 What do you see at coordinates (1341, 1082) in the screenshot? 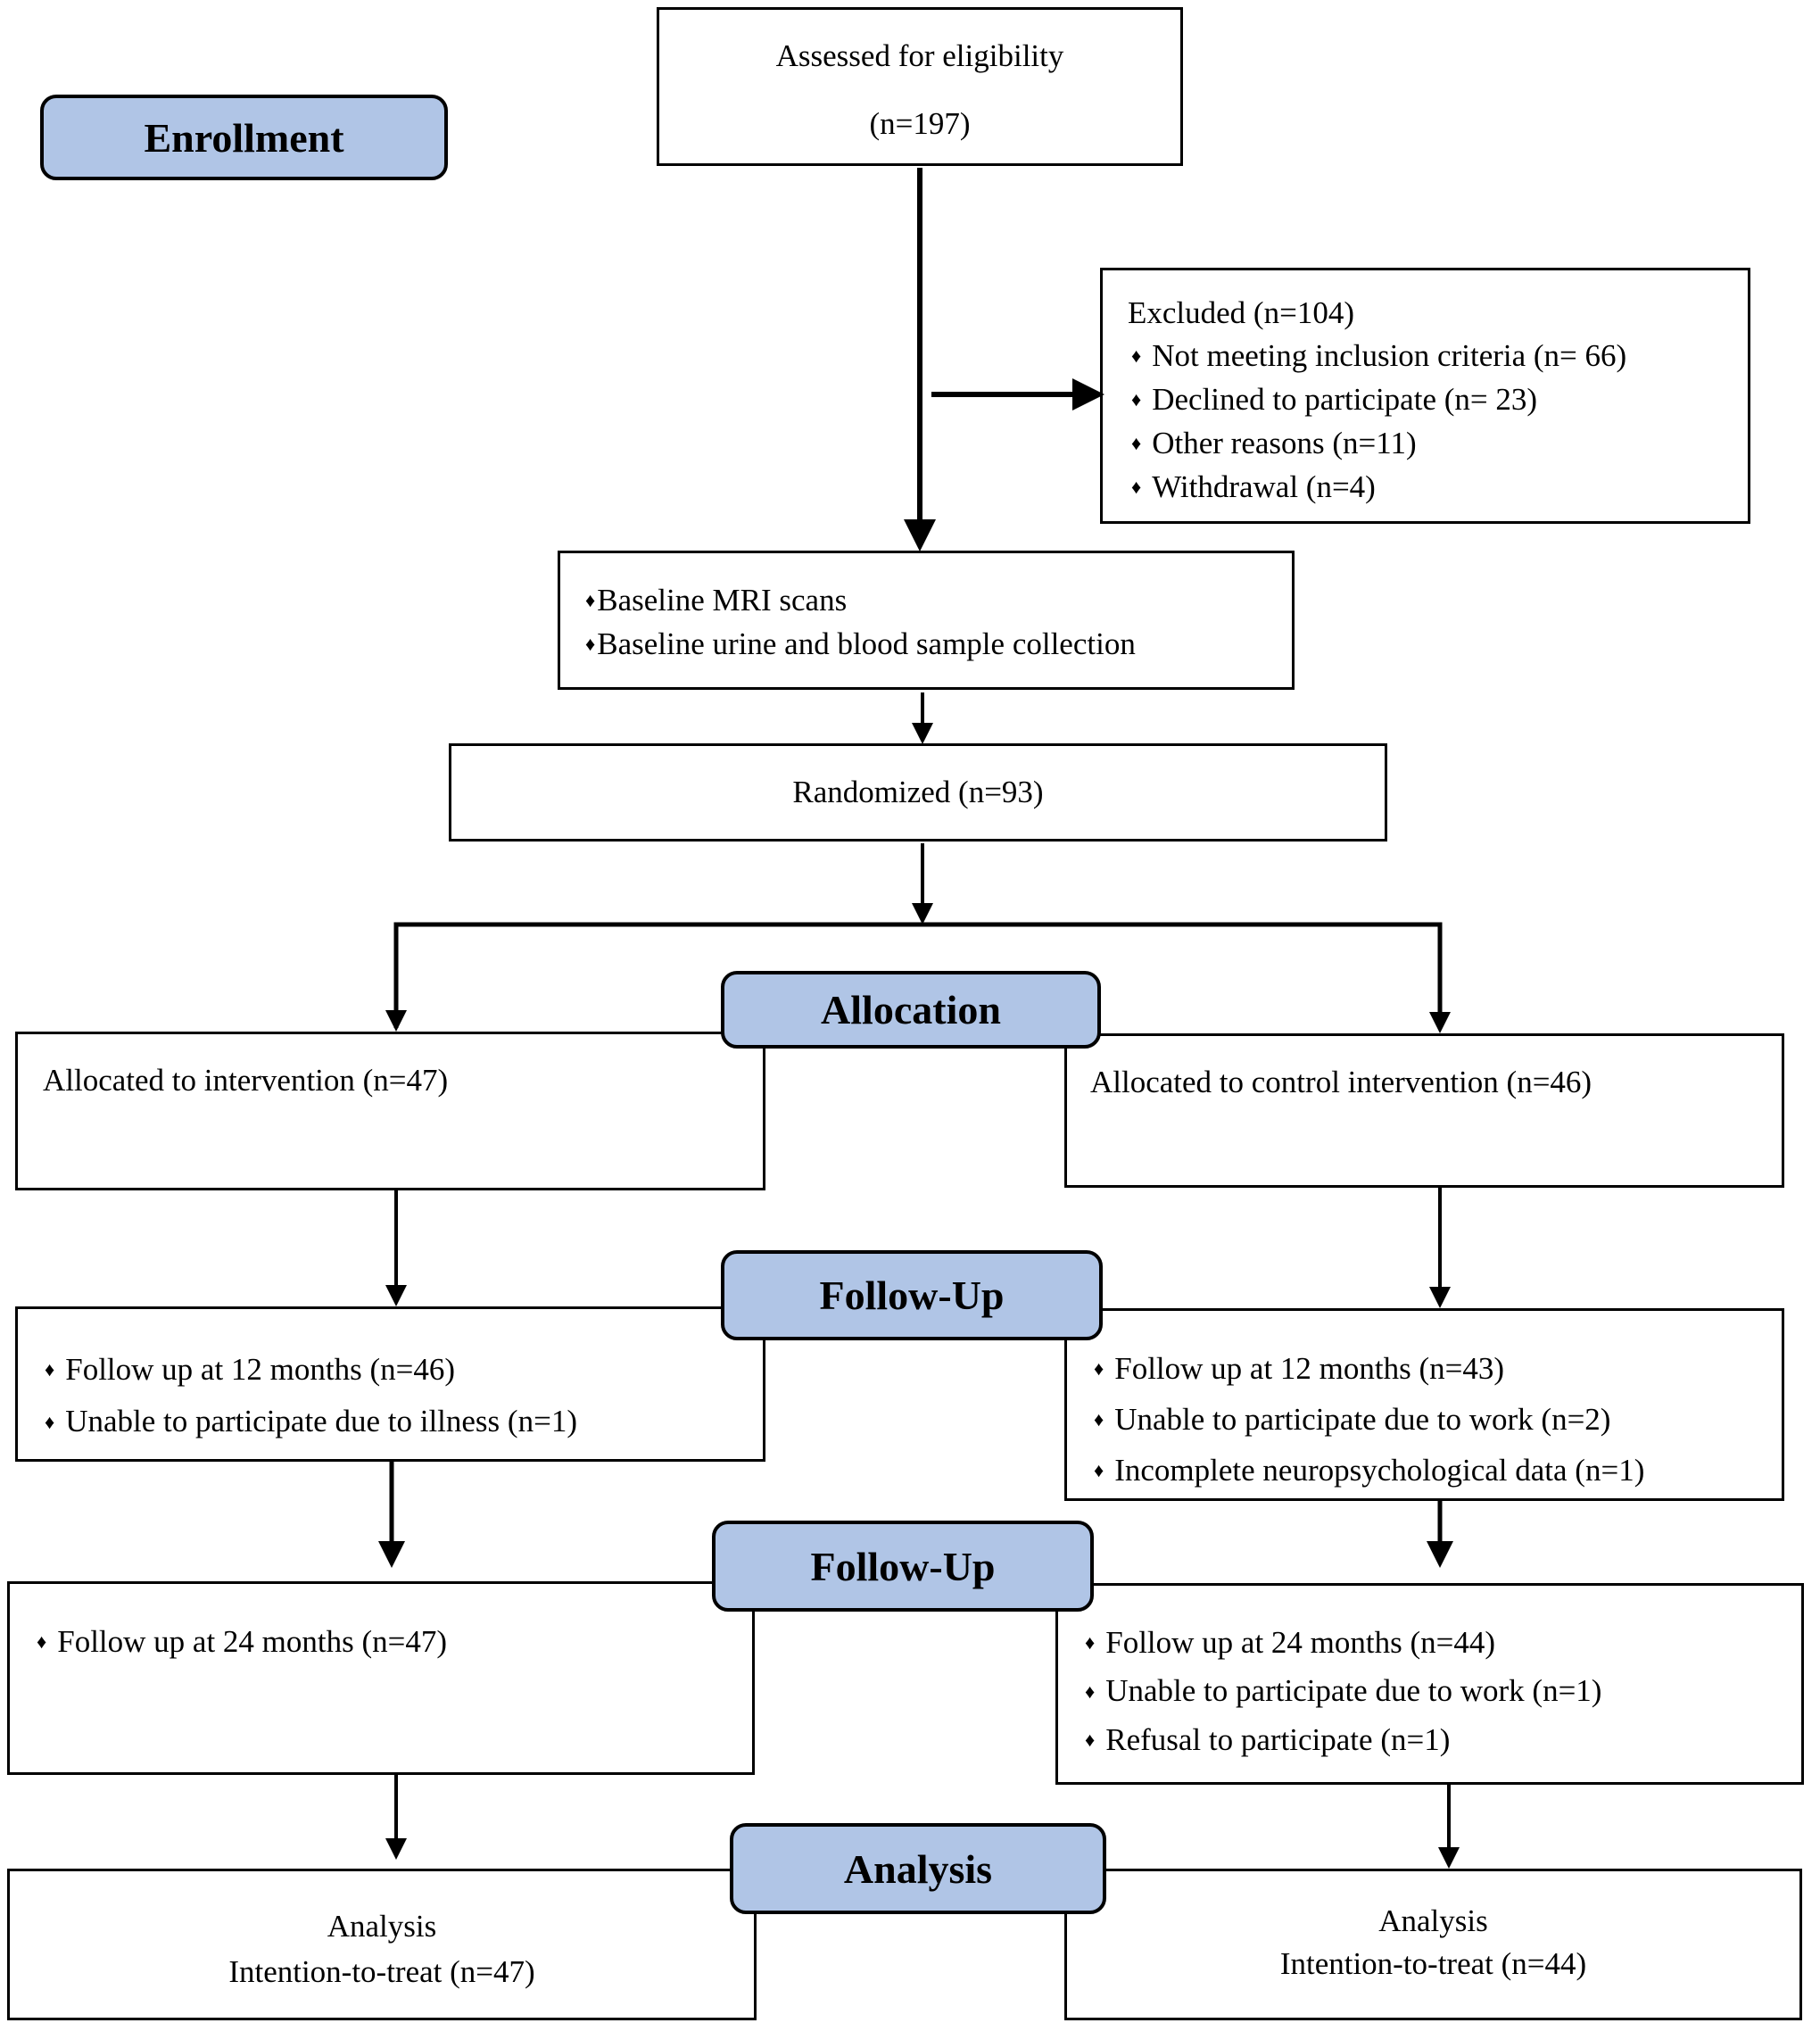
I see `allocated-control-label: Allocated to control intervention (n=46)` at bounding box center [1341, 1082].